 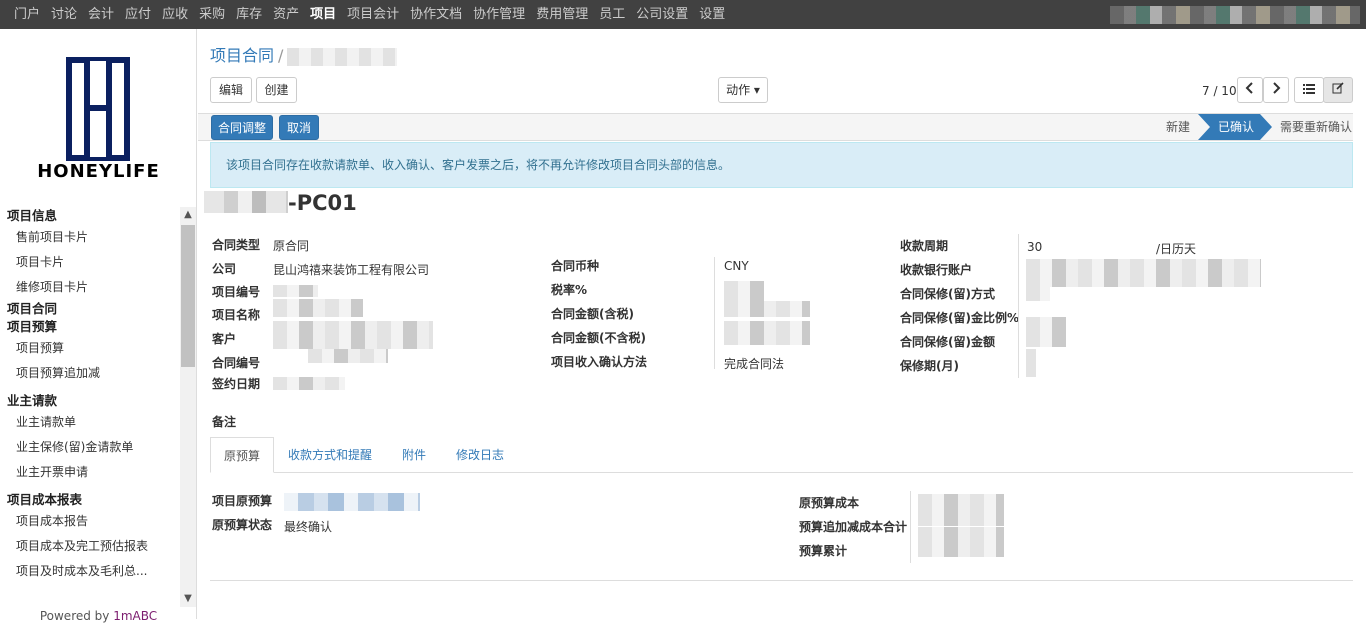 What do you see at coordinates (712, 14) in the screenshot?
I see `topnav-item: 设置` at bounding box center [712, 14].